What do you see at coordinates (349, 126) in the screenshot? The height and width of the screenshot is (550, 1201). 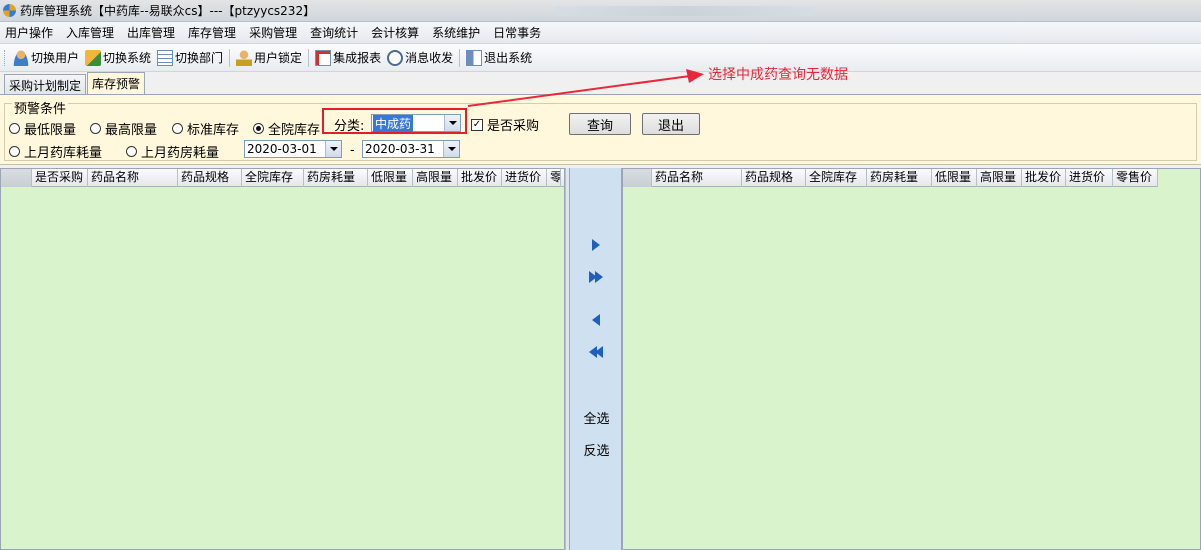 I see `category-label: 分类:` at bounding box center [349, 126].